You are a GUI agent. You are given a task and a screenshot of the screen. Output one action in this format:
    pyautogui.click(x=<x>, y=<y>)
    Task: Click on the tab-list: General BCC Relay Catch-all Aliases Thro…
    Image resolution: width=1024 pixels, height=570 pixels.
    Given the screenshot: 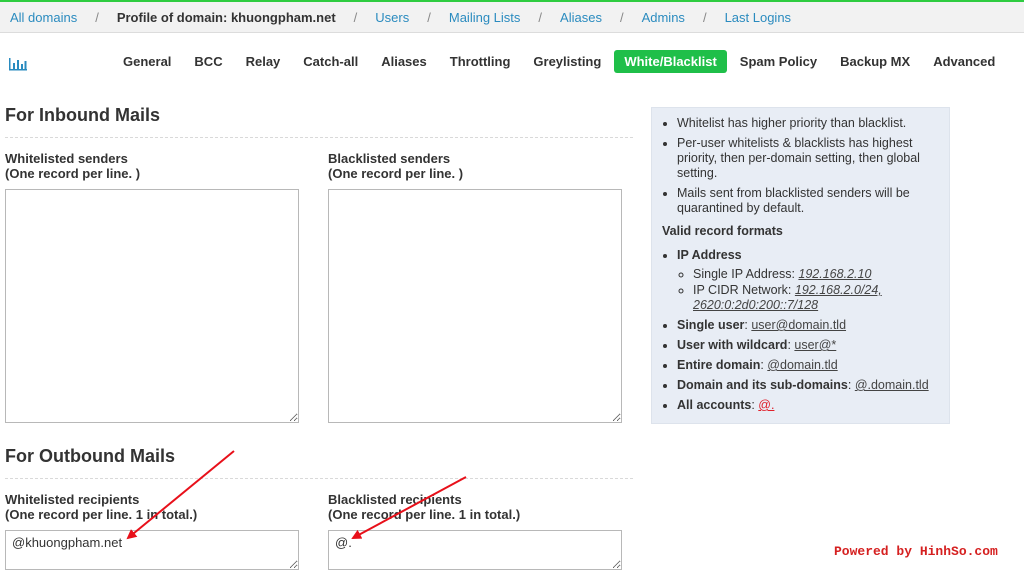 What is the action you would take?
    pyautogui.click(x=560, y=61)
    